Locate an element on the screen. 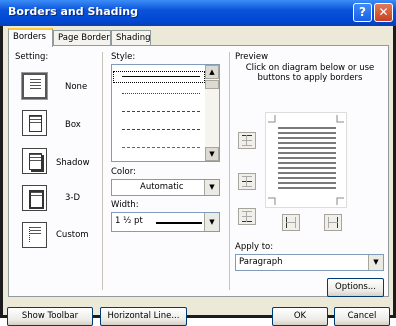 The height and width of the screenshot is (326, 396). left-border-icon is located at coordinates (291, 222).